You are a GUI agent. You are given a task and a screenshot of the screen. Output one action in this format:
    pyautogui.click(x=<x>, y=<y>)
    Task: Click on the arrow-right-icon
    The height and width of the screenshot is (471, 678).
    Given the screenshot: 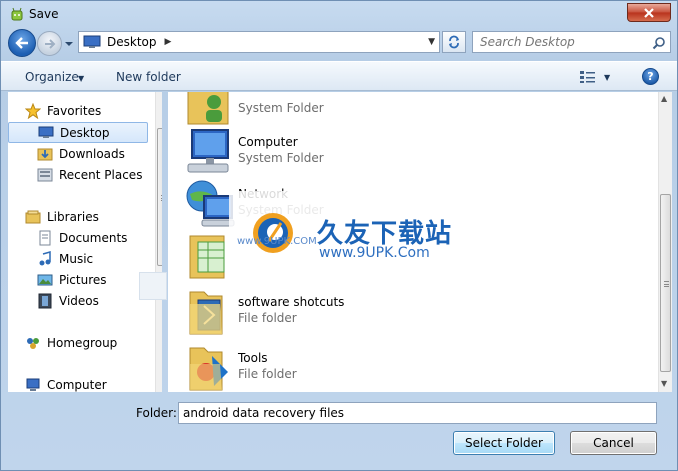 What is the action you would take?
    pyautogui.click(x=49, y=43)
    